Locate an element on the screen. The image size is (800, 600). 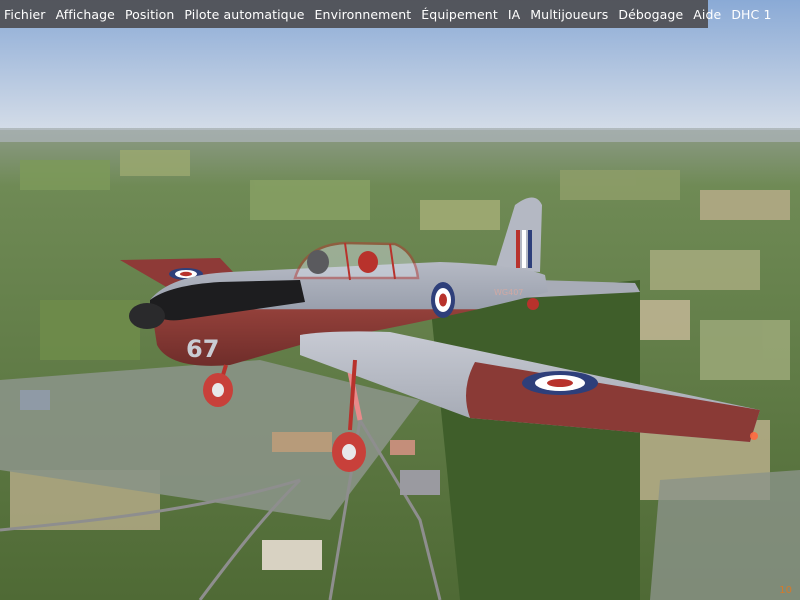
menu-pilote-automatique: Pilote automatique is located at coordinates (246, 14).